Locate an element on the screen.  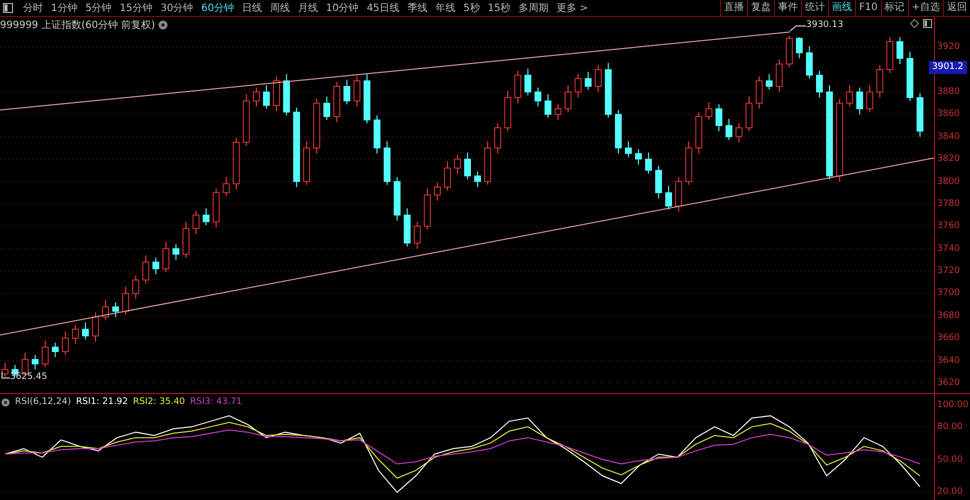
high-price-label: 3930.13 is located at coordinates (825, 25).